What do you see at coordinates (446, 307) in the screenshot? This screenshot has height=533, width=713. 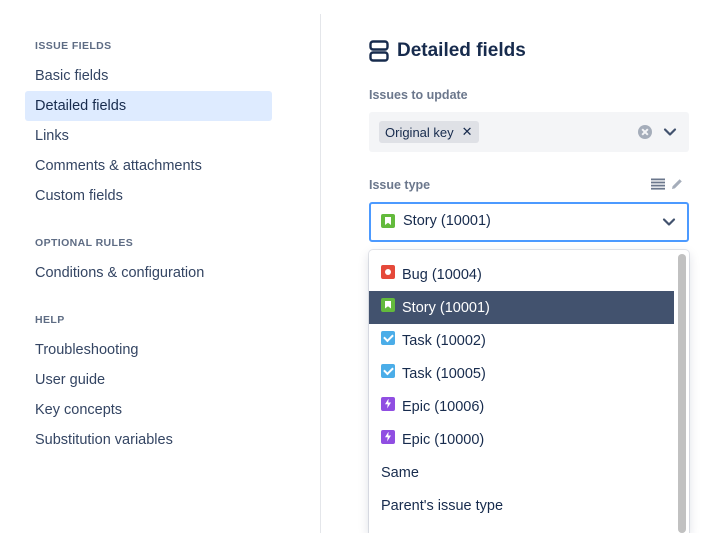 I see `option-label: Story (10001)` at bounding box center [446, 307].